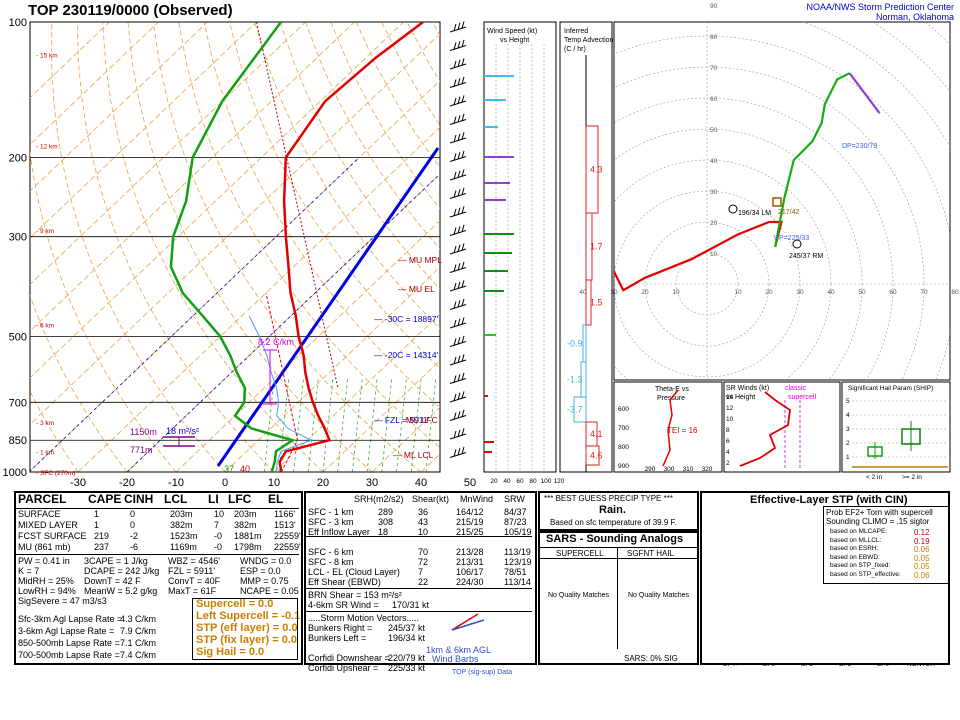 This screenshot has width=960, height=720. Describe the element at coordinates (219, 514) in the screenshot. I see `parcel-cell: 10` at that location.